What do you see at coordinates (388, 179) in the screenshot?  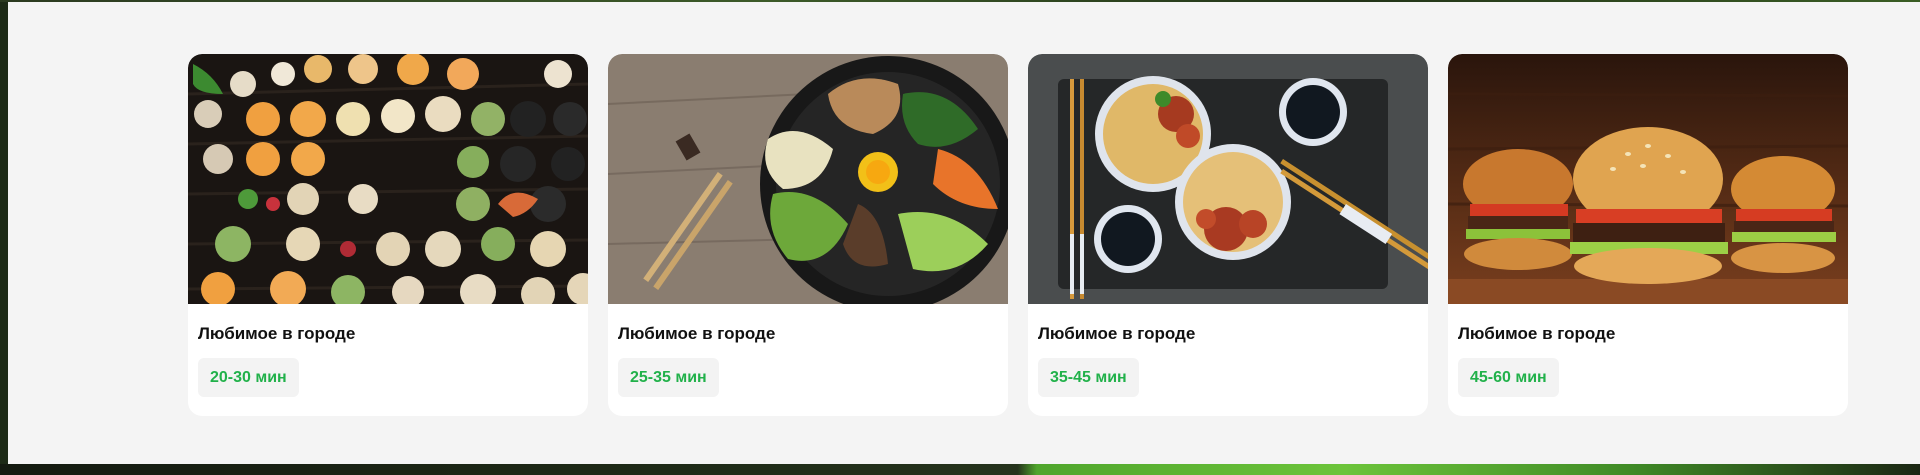 I see `dumplings-photo` at bounding box center [388, 179].